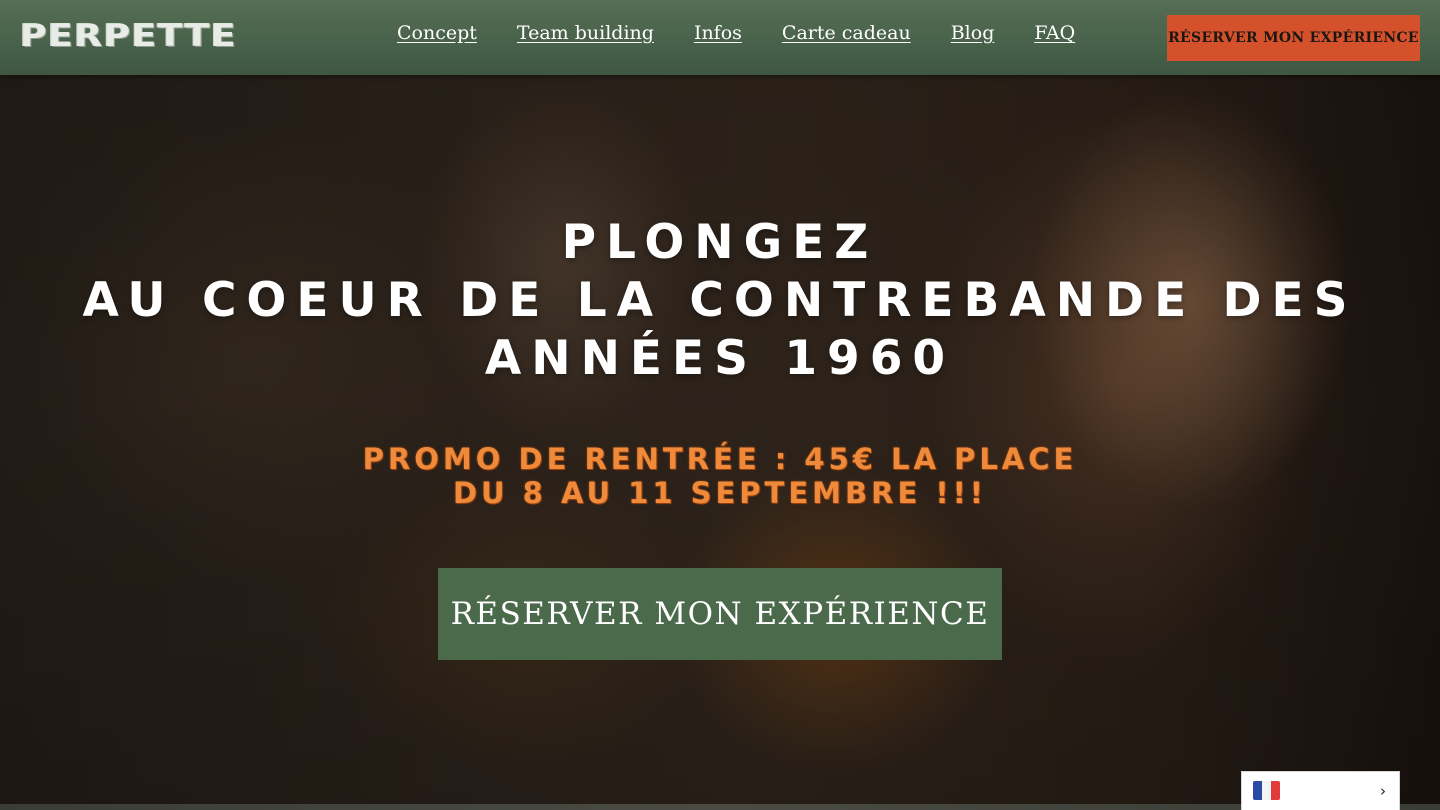  Describe the element at coordinates (1320, 790) in the screenshot. I see `language-selector: ›` at that location.